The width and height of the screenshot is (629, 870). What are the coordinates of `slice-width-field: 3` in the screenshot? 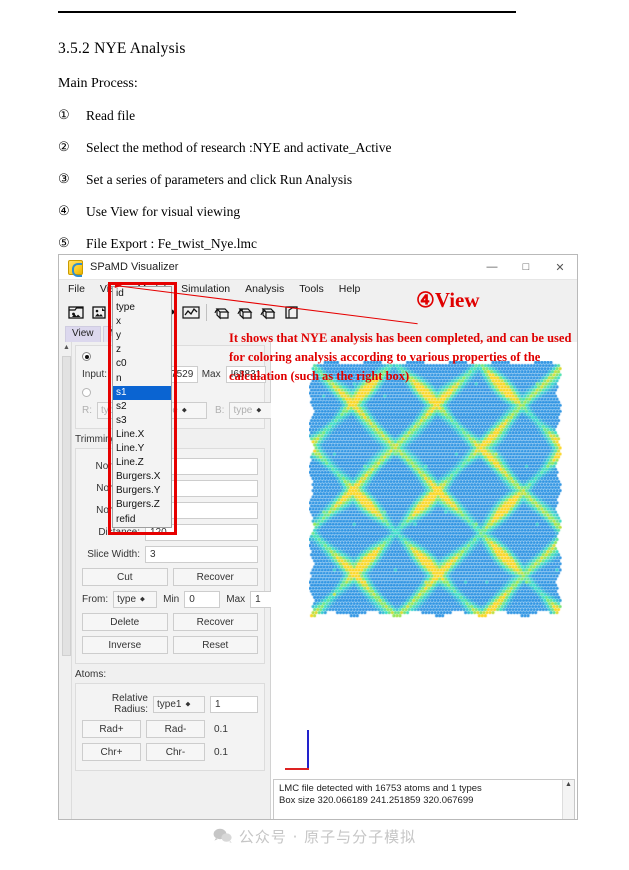 It's located at (201, 554).